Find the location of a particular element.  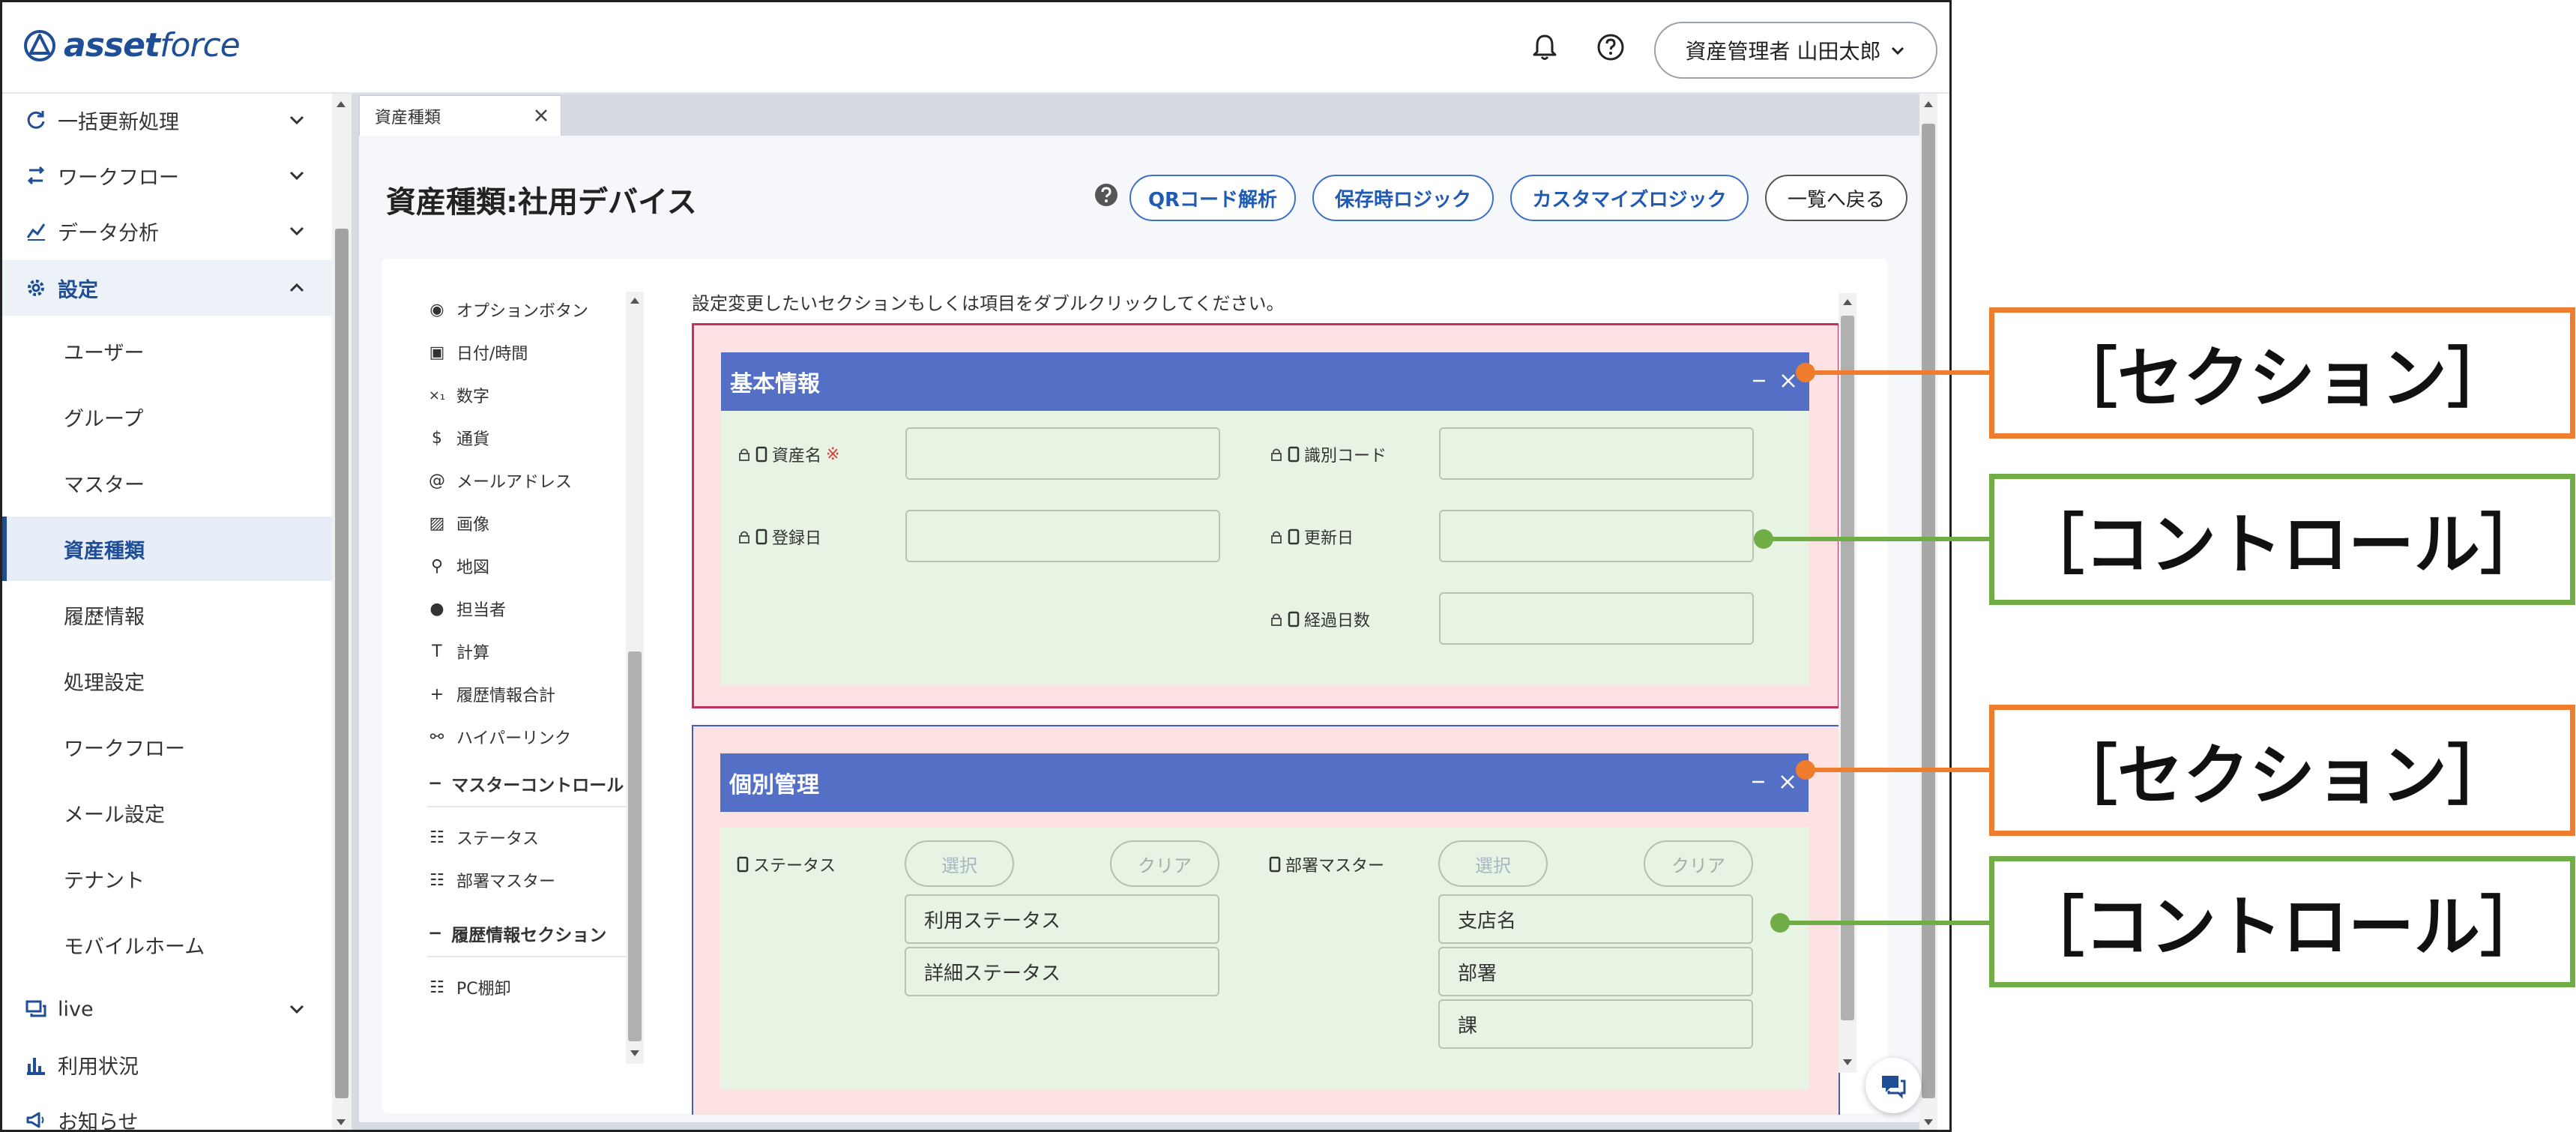

sidebar-item-mobile-home: モバイルホーム is located at coordinates (167, 944).